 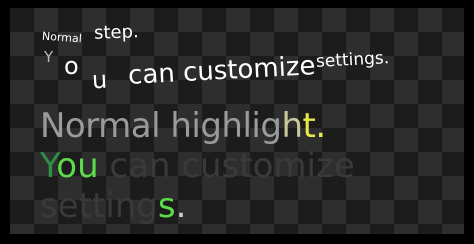 I want to click on you-letter-u: u, so click(x=99, y=80).